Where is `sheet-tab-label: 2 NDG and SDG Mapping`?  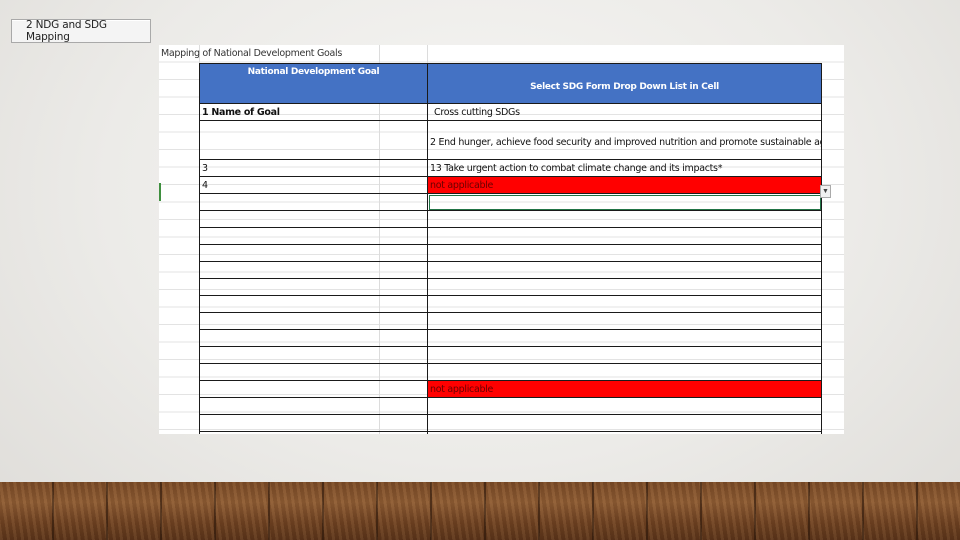
sheet-tab-label: 2 NDG and SDG Mapping is located at coordinates (66, 31).